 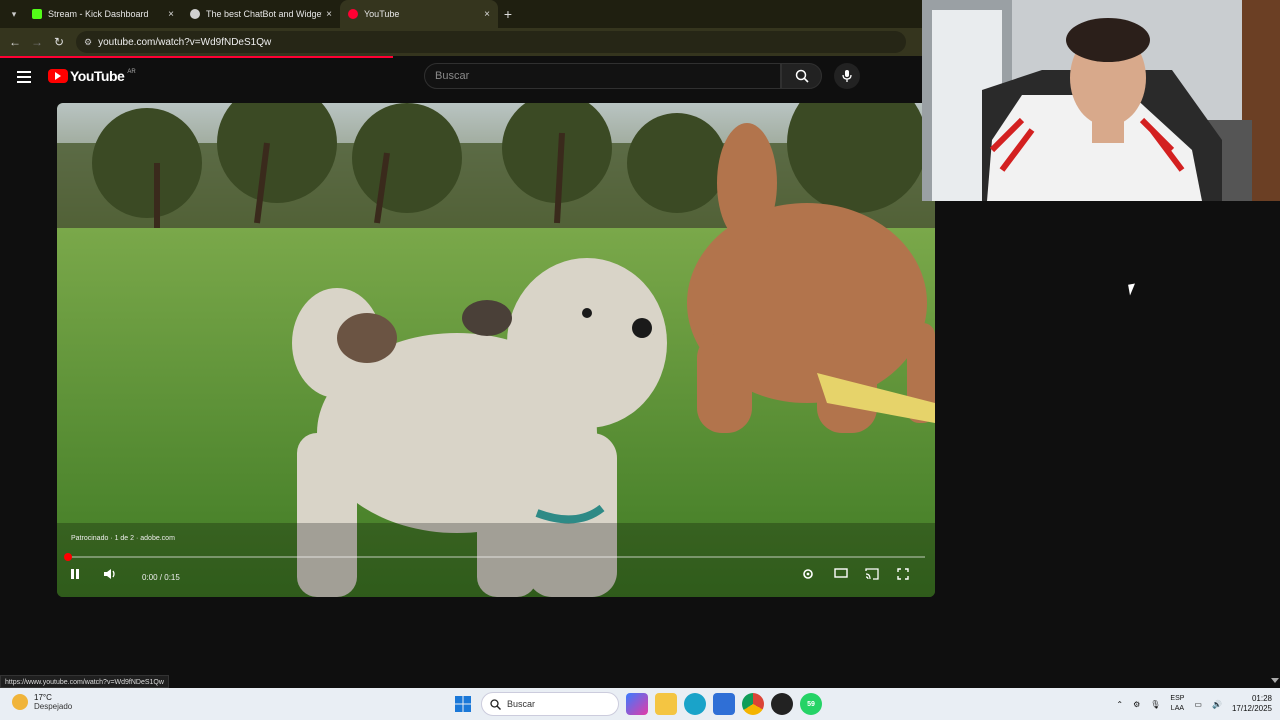 What do you see at coordinates (491, 42) in the screenshot?
I see `address-bar: ⚙ youtube.com/watch?v=Wd9fNDeS1Qw` at bounding box center [491, 42].